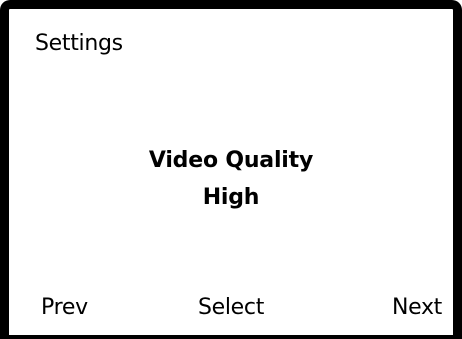 The width and height of the screenshot is (462, 339). Describe the element at coordinates (64, 308) in the screenshot. I see `prev-button: Prev` at that location.